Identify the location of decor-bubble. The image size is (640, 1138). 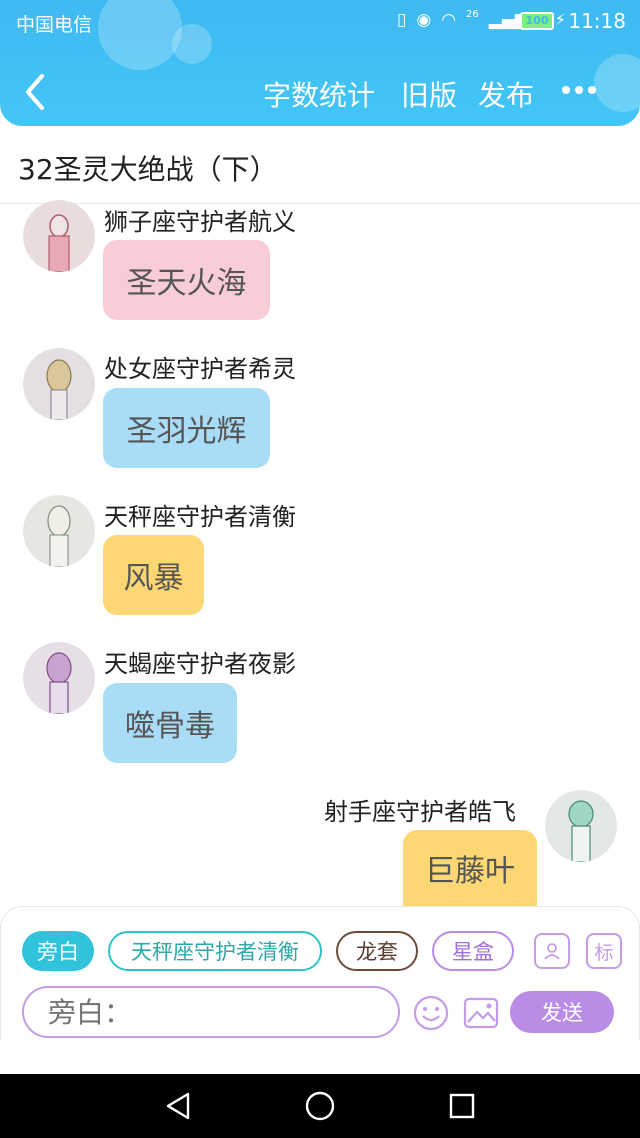
(617, 83).